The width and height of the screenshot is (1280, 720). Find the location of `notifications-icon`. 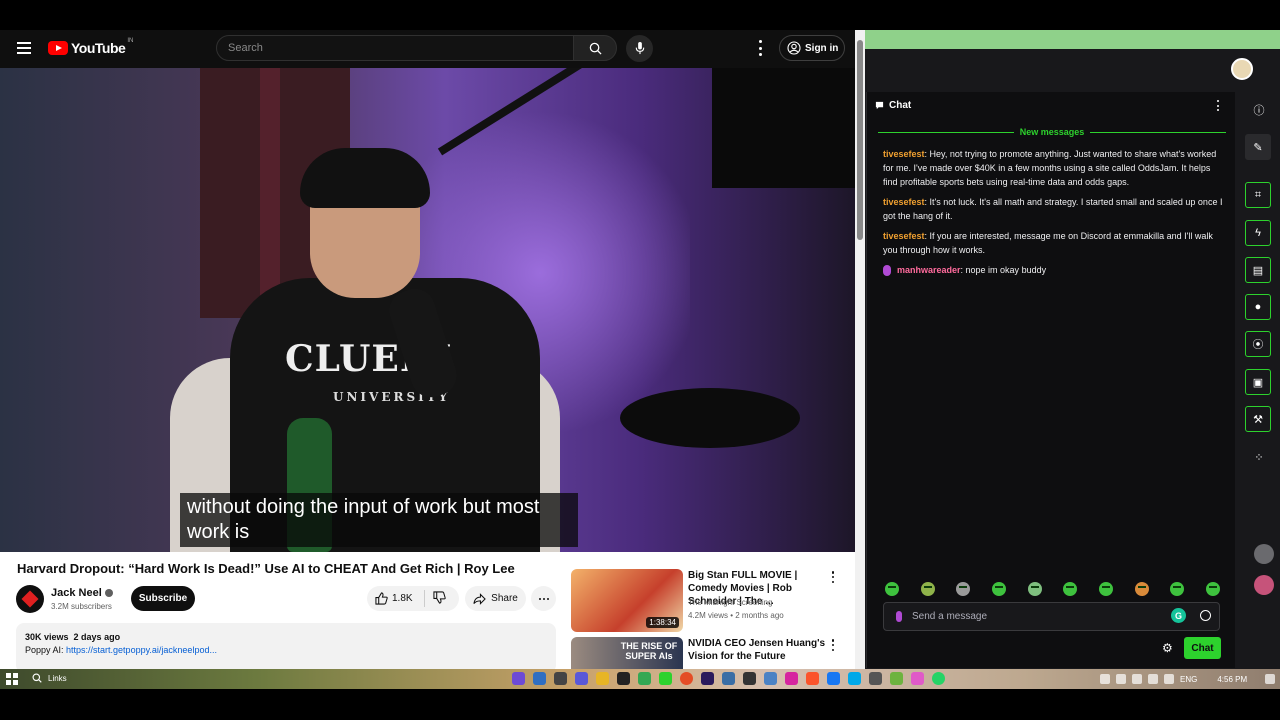

notifications-icon is located at coordinates (1270, 679).